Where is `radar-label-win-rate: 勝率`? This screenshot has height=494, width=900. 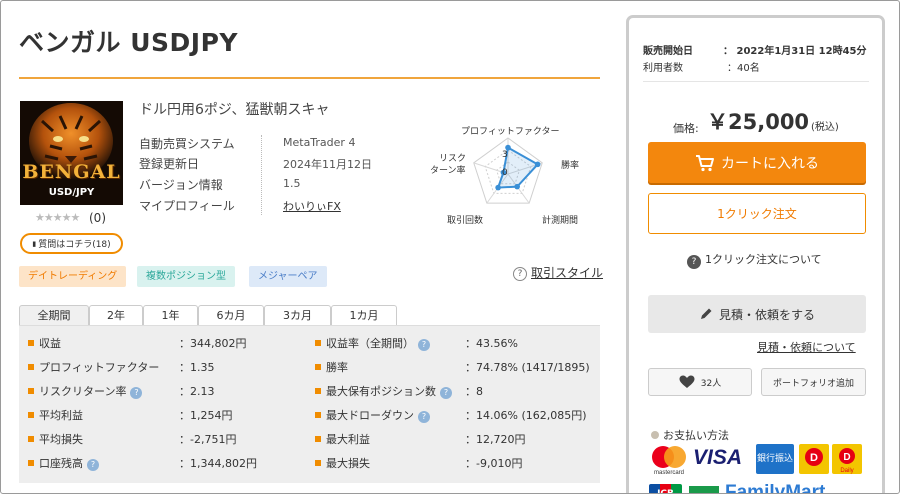 radar-label-win-rate: 勝率 is located at coordinates (570, 166).